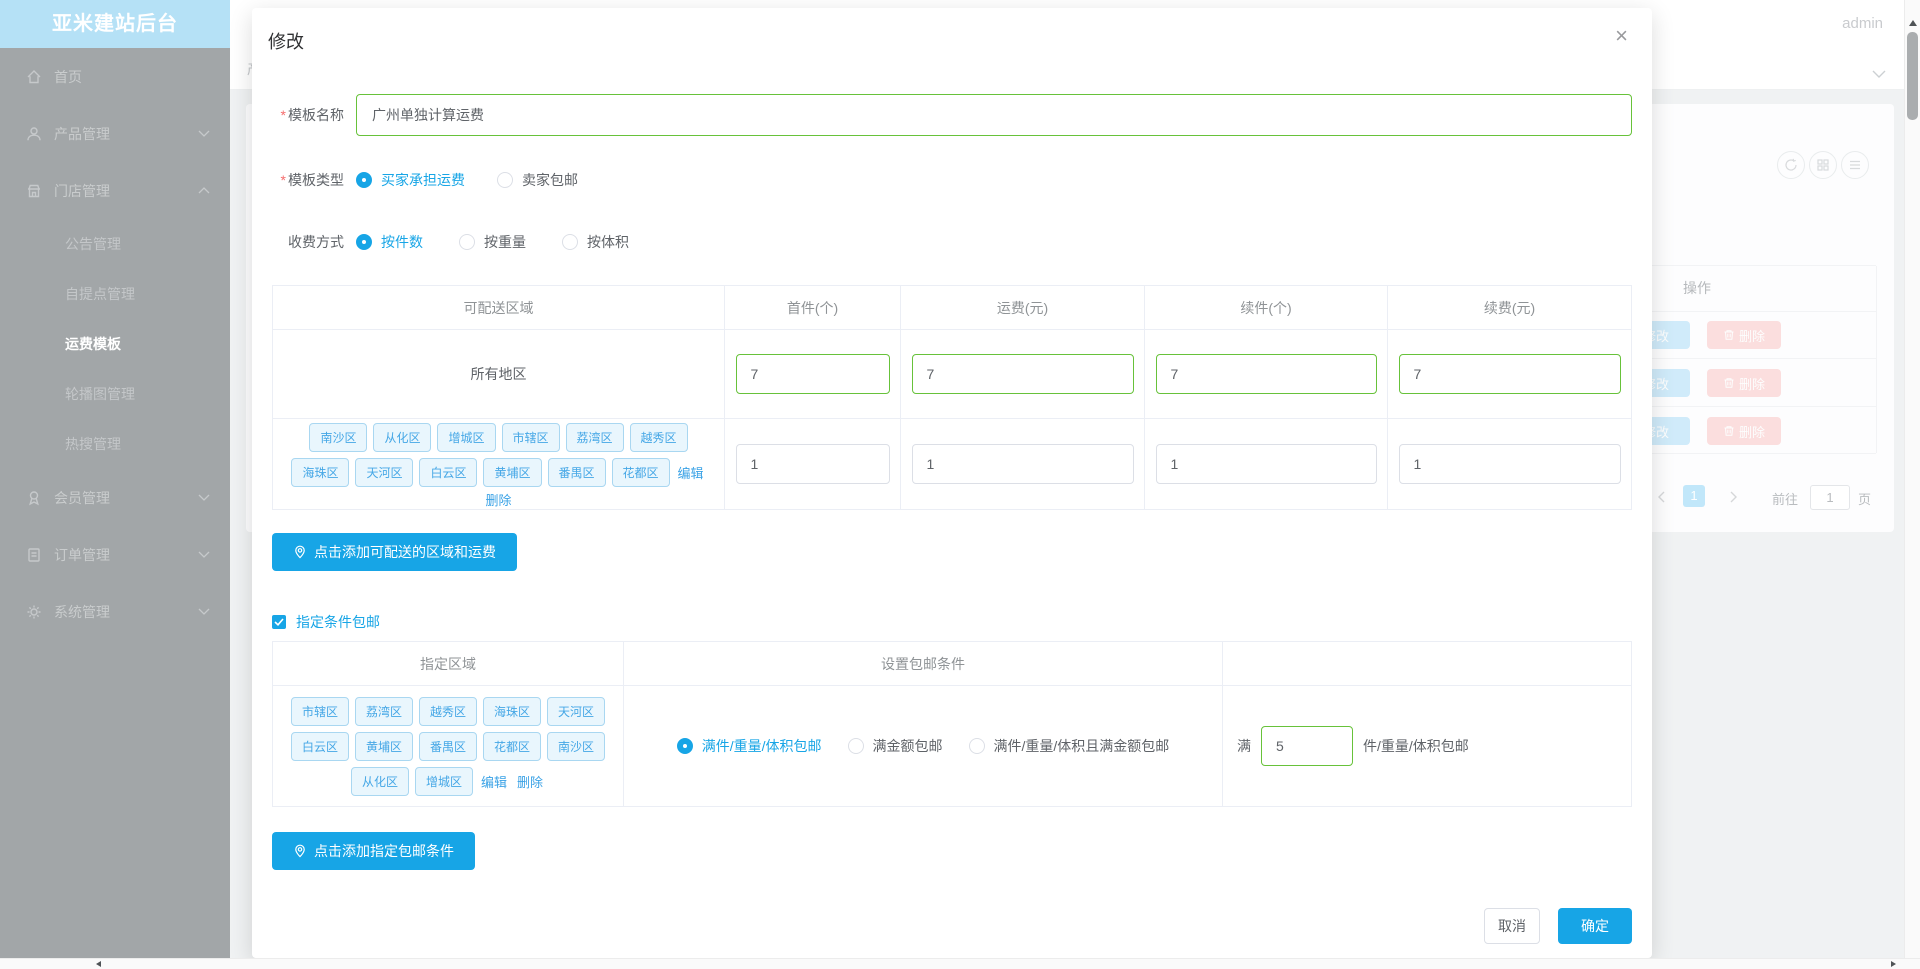  What do you see at coordinates (115, 444) in the screenshot?
I see `sidebar-item-hot-search: 热搜管理` at bounding box center [115, 444].